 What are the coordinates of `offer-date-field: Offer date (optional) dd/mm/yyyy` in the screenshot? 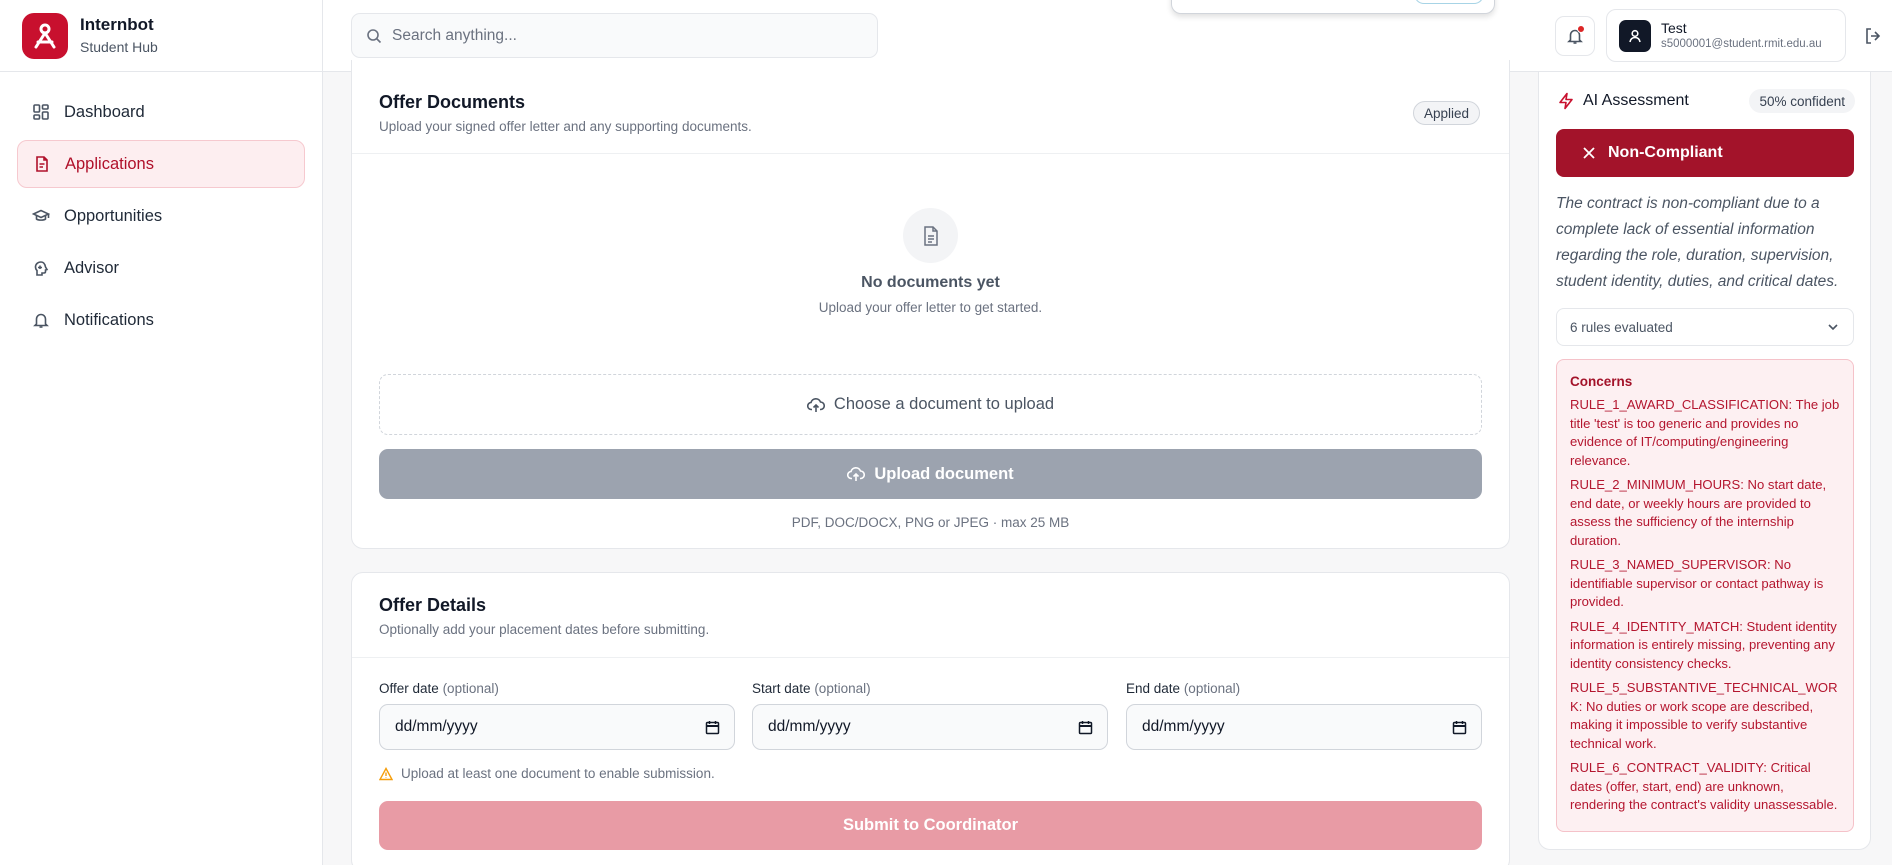 It's located at (557, 715).